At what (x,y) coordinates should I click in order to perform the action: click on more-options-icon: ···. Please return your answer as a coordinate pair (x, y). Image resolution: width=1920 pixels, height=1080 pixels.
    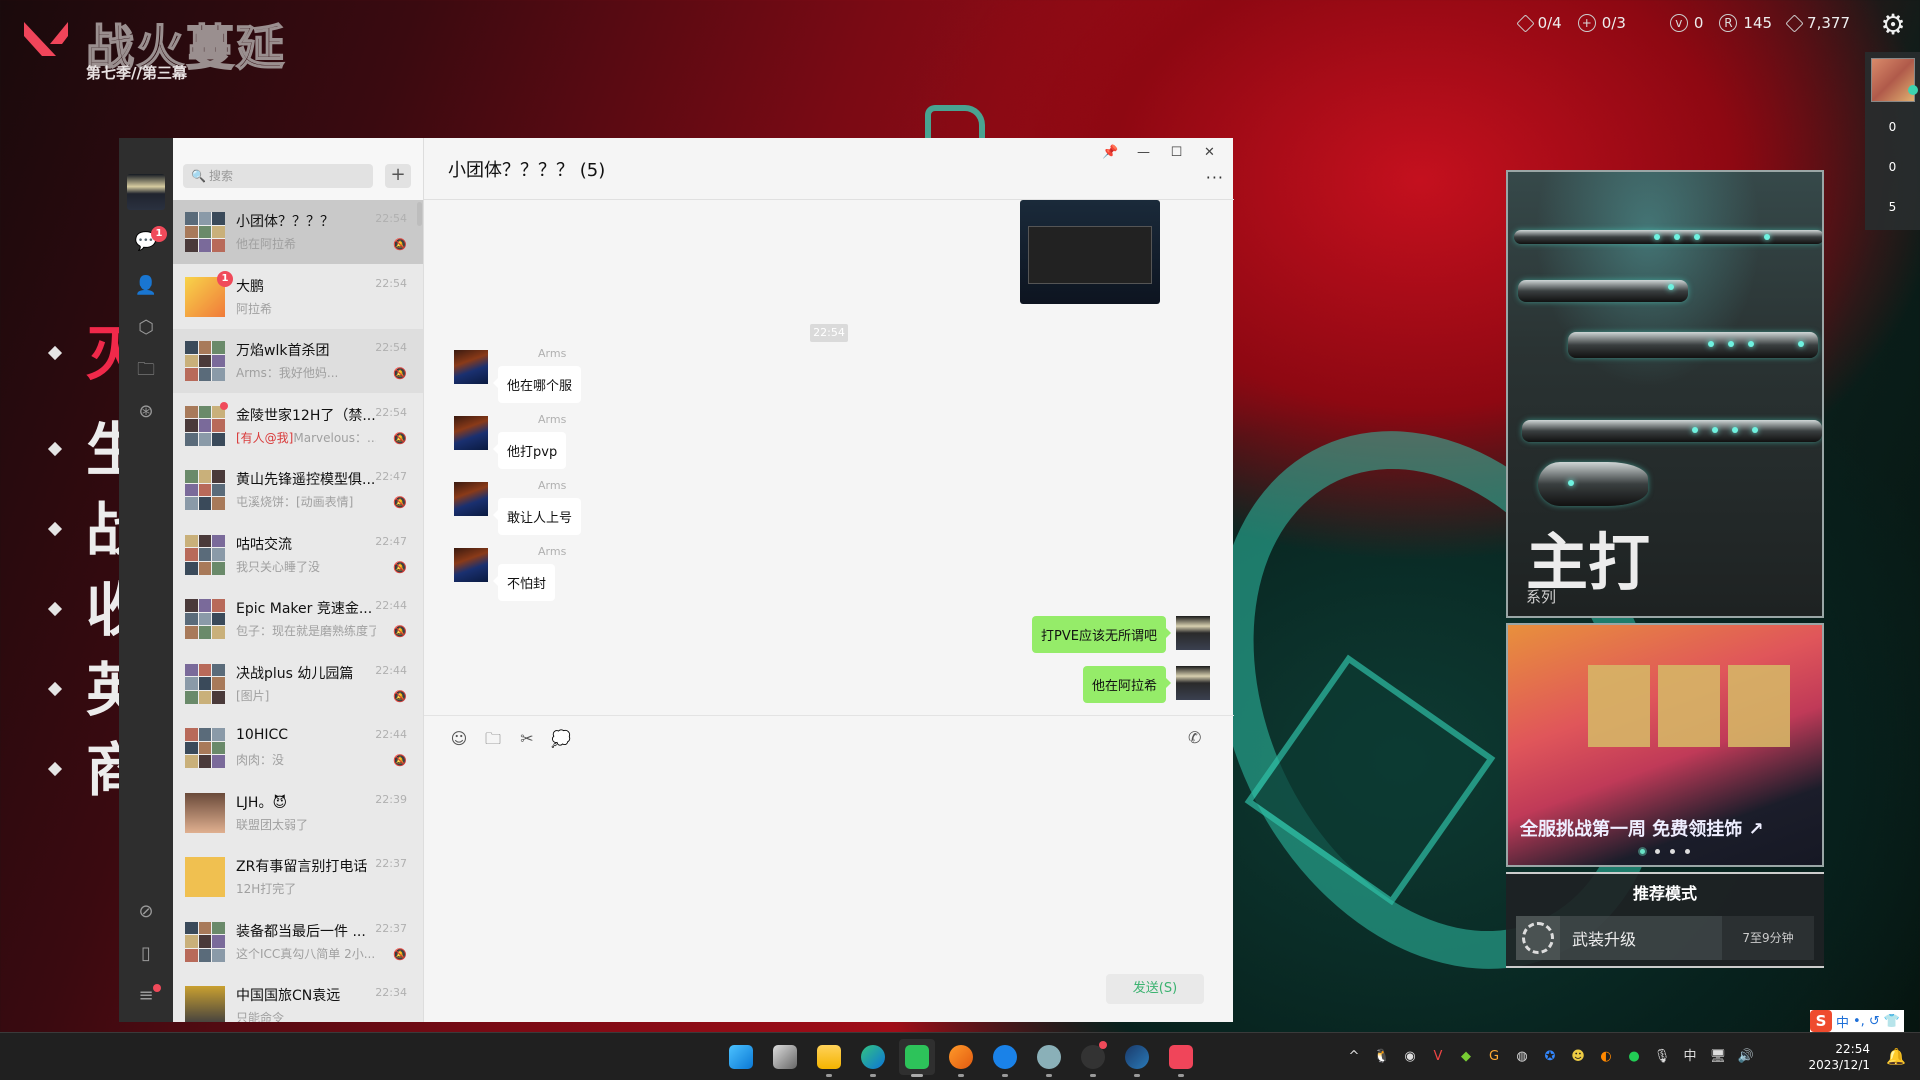
    Looking at the image, I should click on (1215, 177).